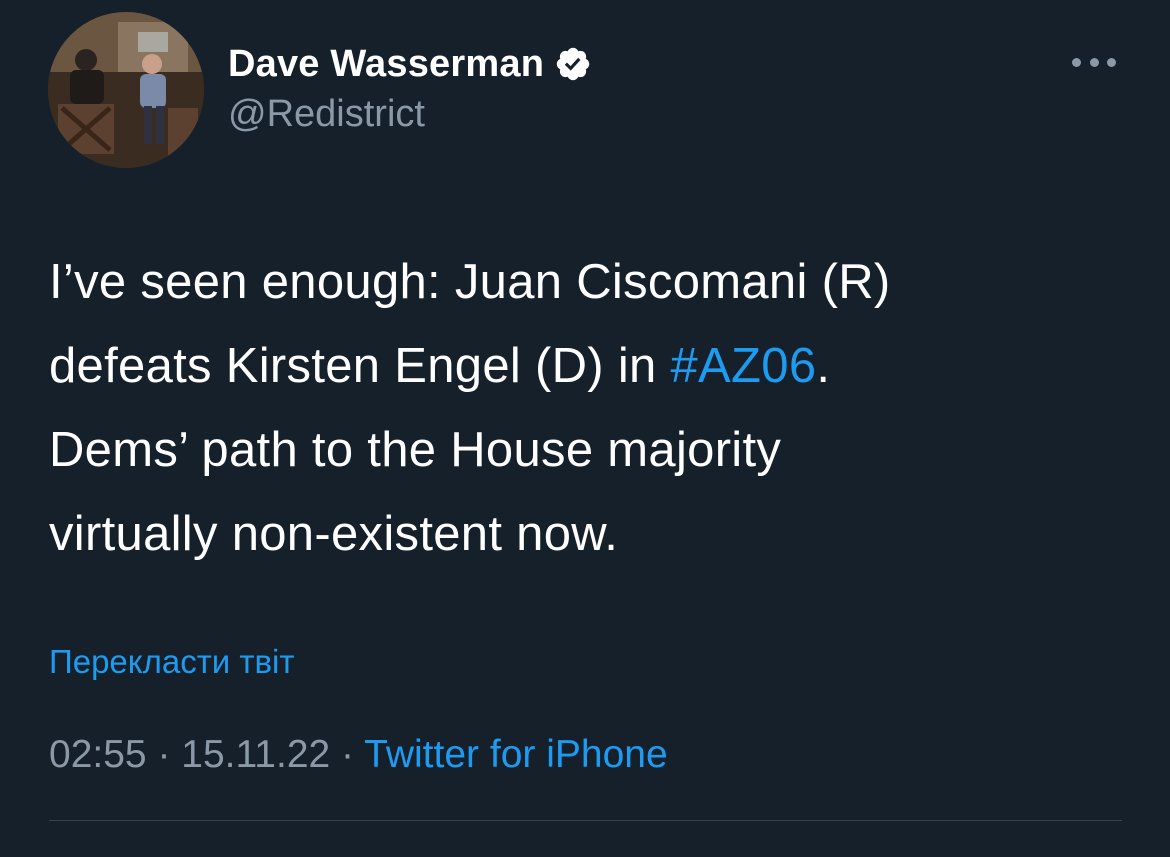  What do you see at coordinates (360, 366) in the screenshot?
I see `tweet-text-segment: defeats Kirsten Engel (D) in` at bounding box center [360, 366].